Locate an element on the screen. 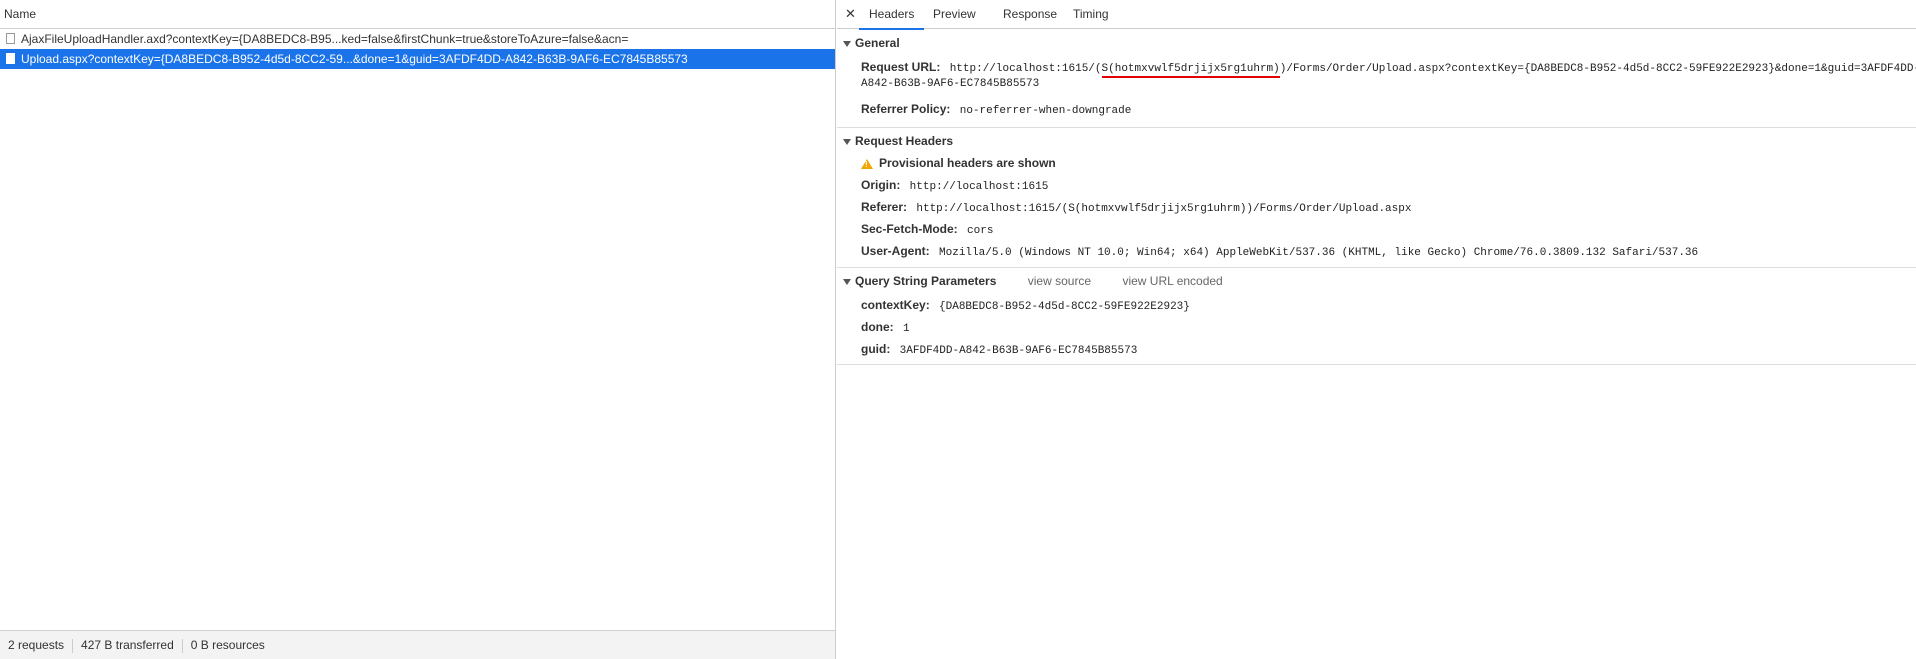  tab-preview: Preview is located at coordinates (954, 14).